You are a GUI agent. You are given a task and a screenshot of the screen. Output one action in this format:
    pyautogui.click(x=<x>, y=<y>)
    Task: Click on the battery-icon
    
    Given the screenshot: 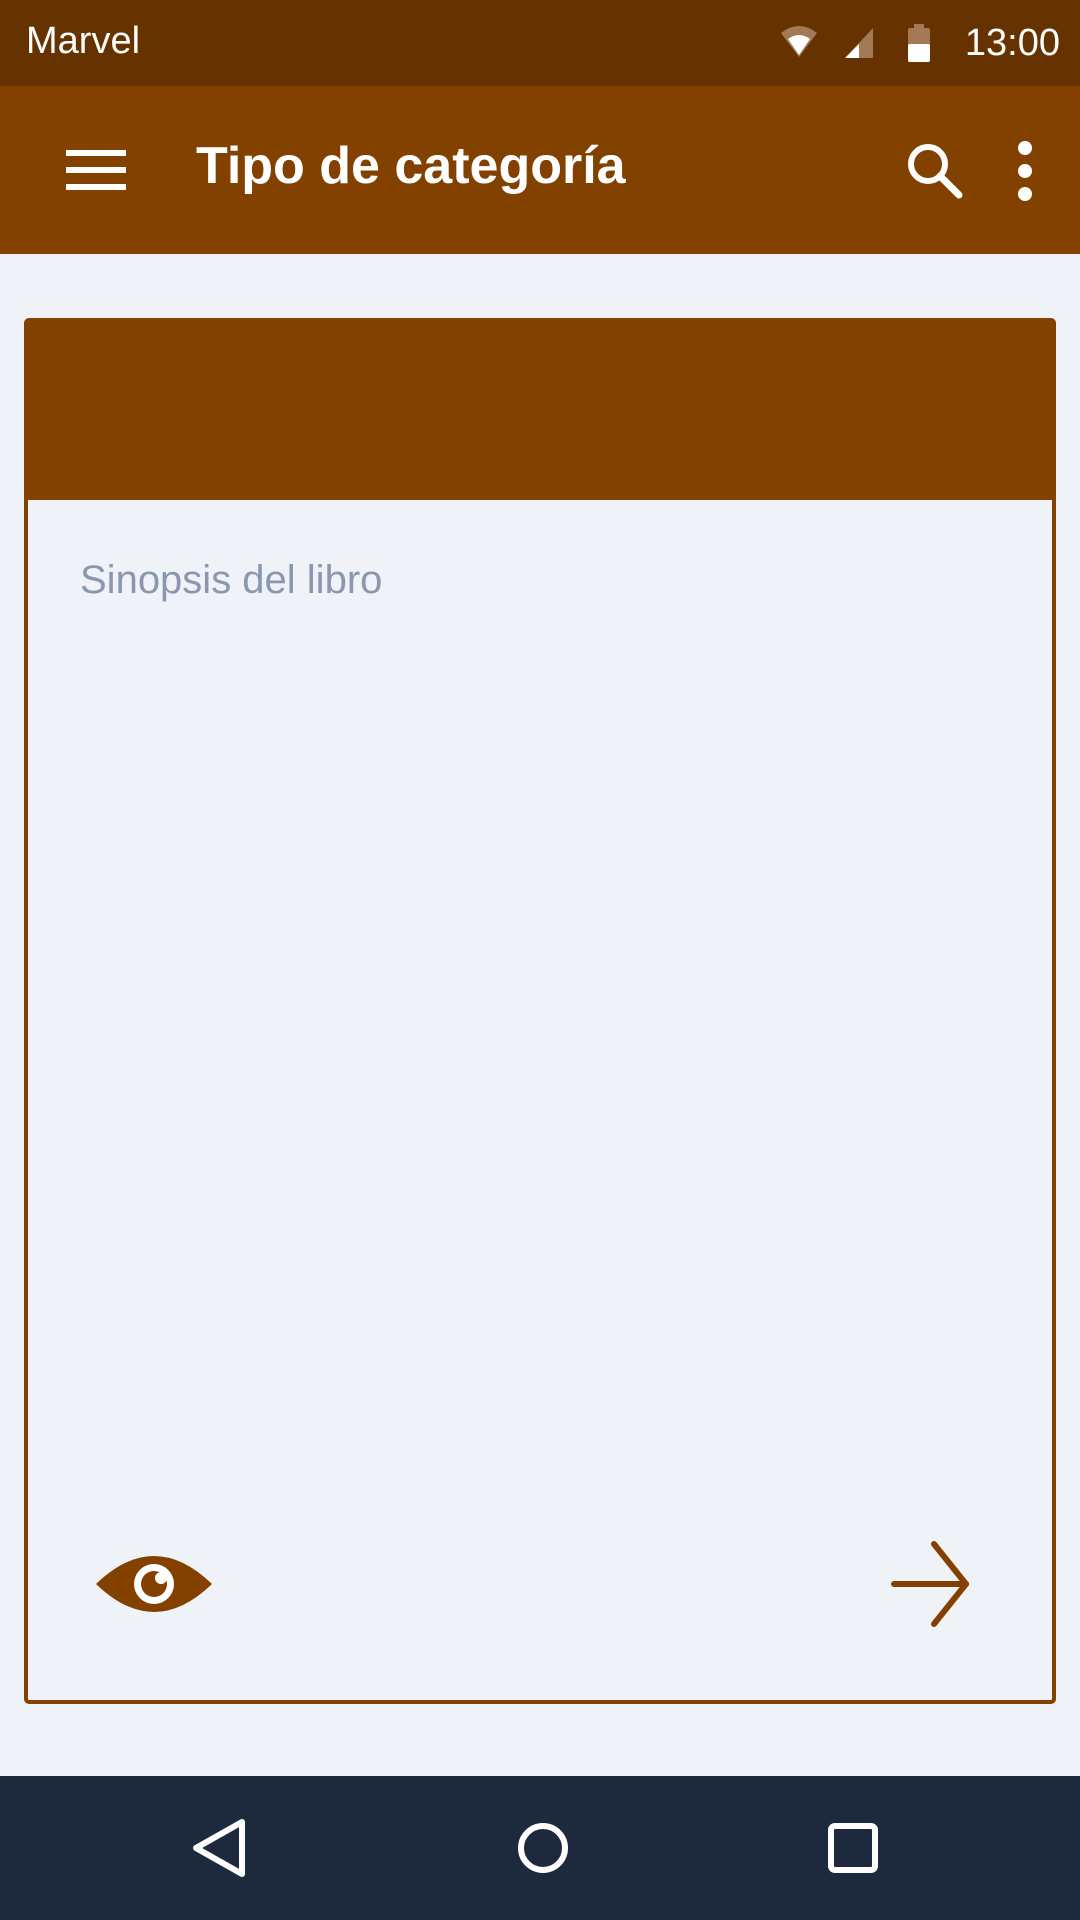 What is the action you would take?
    pyautogui.click(x=918, y=43)
    